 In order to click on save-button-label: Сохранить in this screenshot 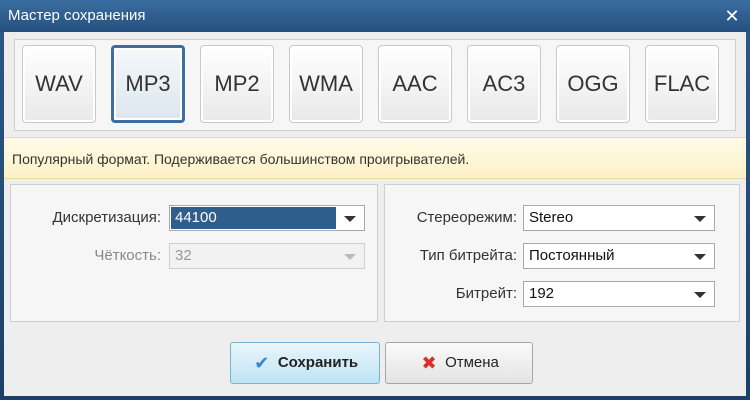, I will do `click(318, 363)`.